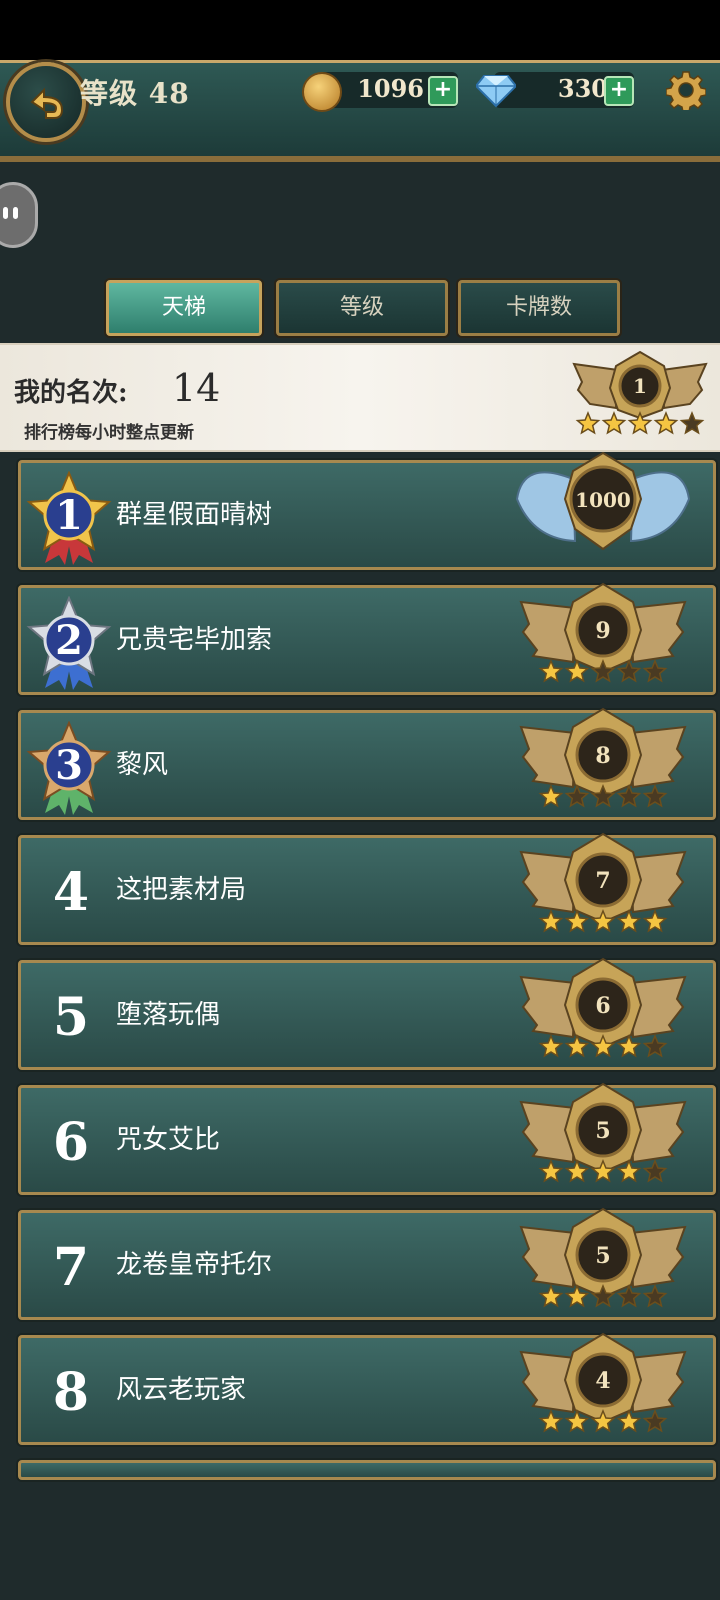 The width and height of the screenshot is (720, 1600). What do you see at coordinates (367, 1013) in the screenshot?
I see `ranking-row: 5 堕落玩偶 6` at bounding box center [367, 1013].